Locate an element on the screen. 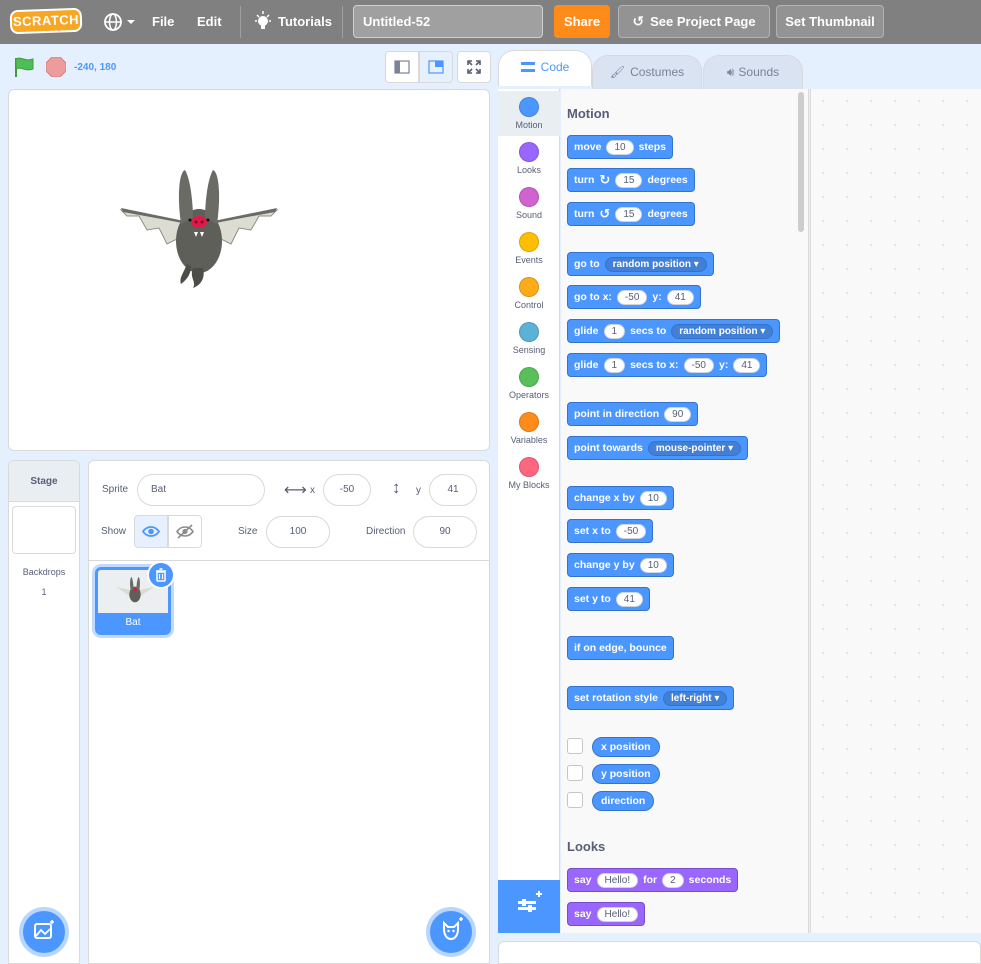 The width and height of the screenshot is (981, 964). block-input: 90 is located at coordinates (678, 414).